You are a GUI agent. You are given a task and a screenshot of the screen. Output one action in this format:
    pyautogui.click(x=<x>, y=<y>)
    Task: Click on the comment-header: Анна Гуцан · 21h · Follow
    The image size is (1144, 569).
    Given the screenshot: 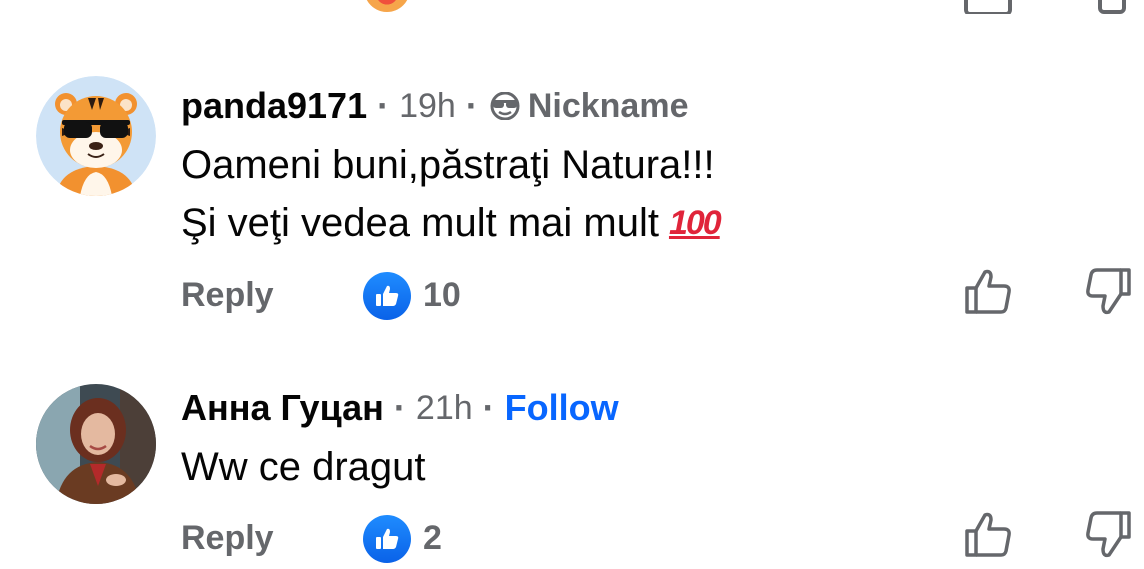 What is the action you would take?
    pyautogui.click(x=400, y=408)
    